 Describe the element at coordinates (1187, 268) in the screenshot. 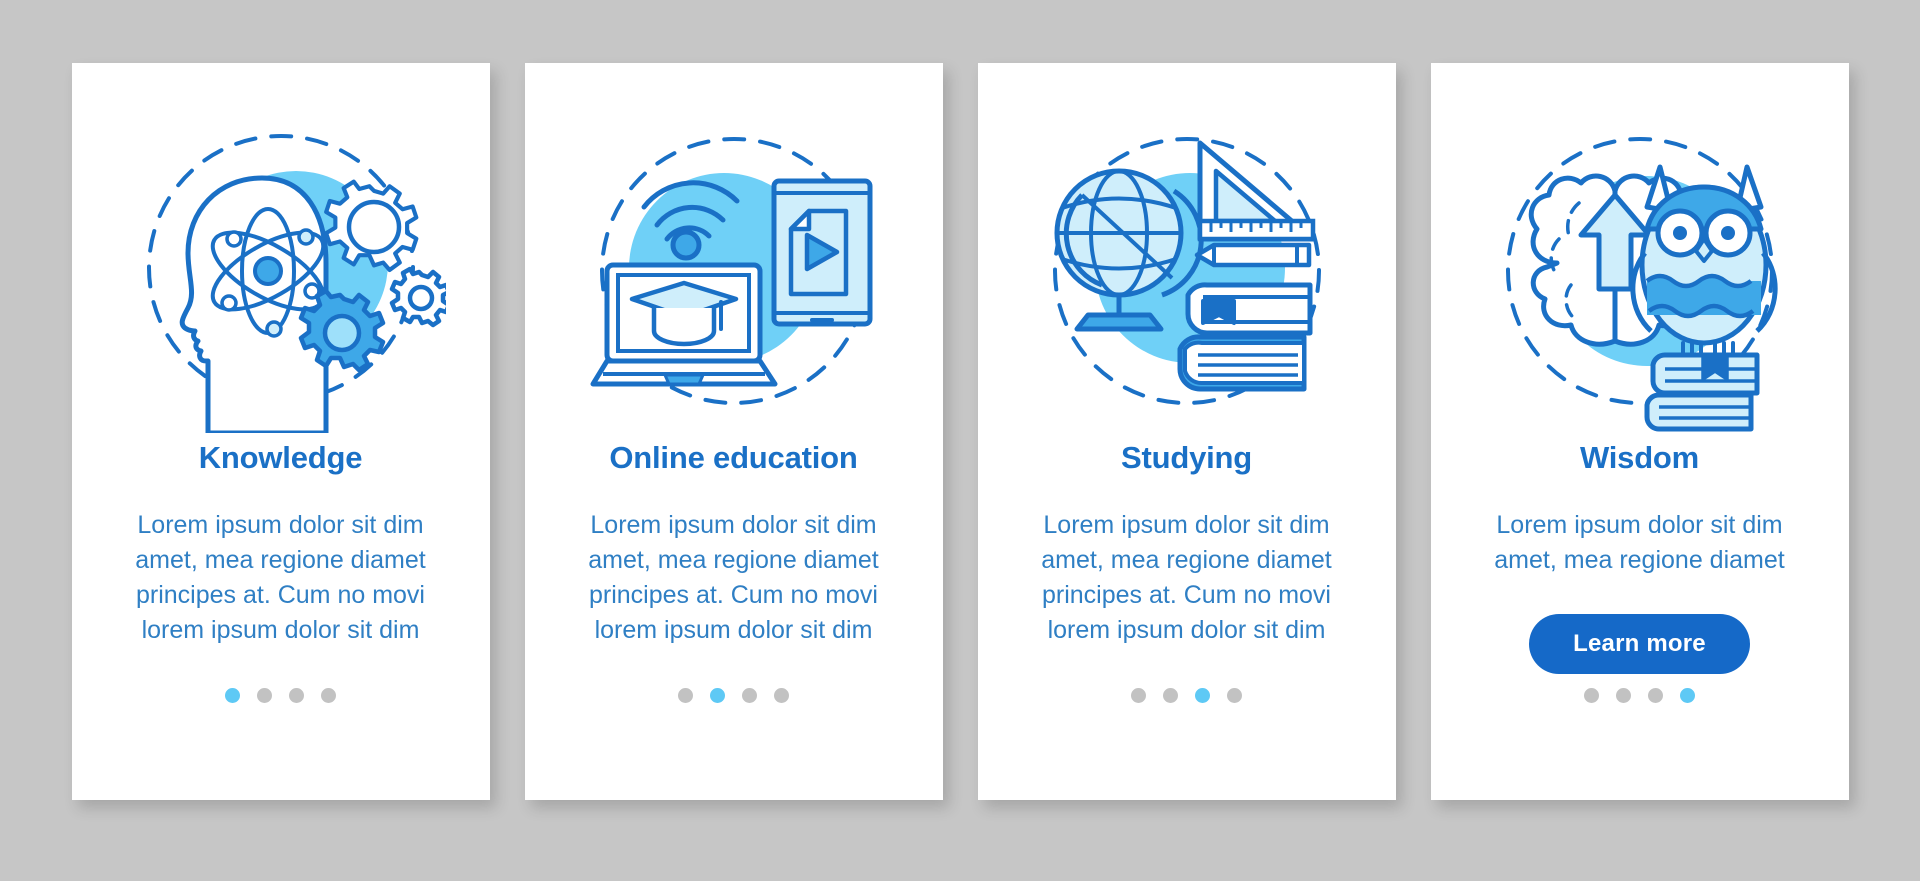

I see `globe-books-ruler-icon` at that location.